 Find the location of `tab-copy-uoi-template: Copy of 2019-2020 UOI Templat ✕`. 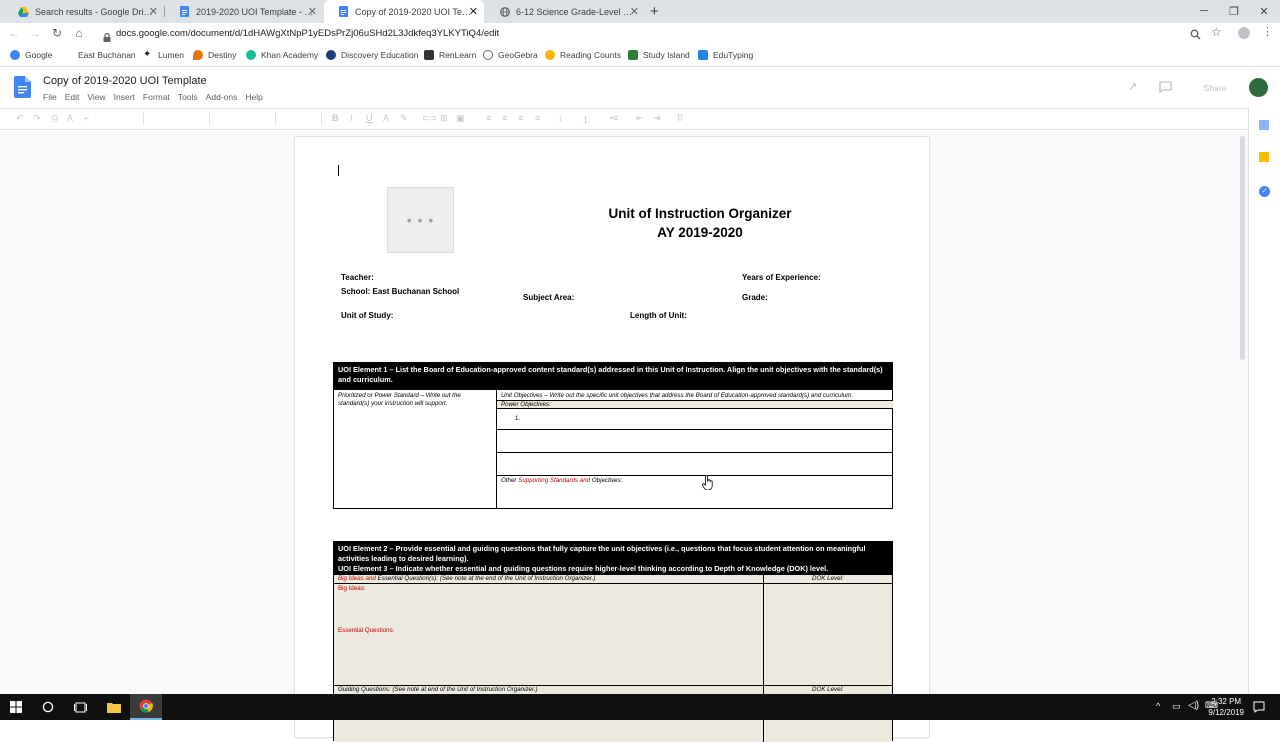

tab-copy-uoi-template: Copy of 2019-2020 UOI Templat ✕ is located at coordinates (404, 11).